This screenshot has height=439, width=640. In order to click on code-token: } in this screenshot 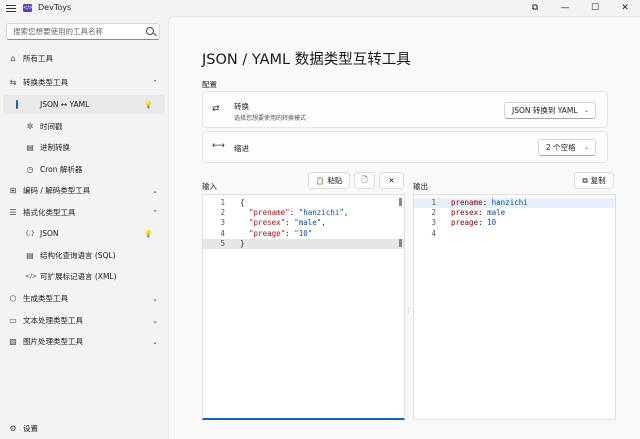, I will do `click(242, 243)`.